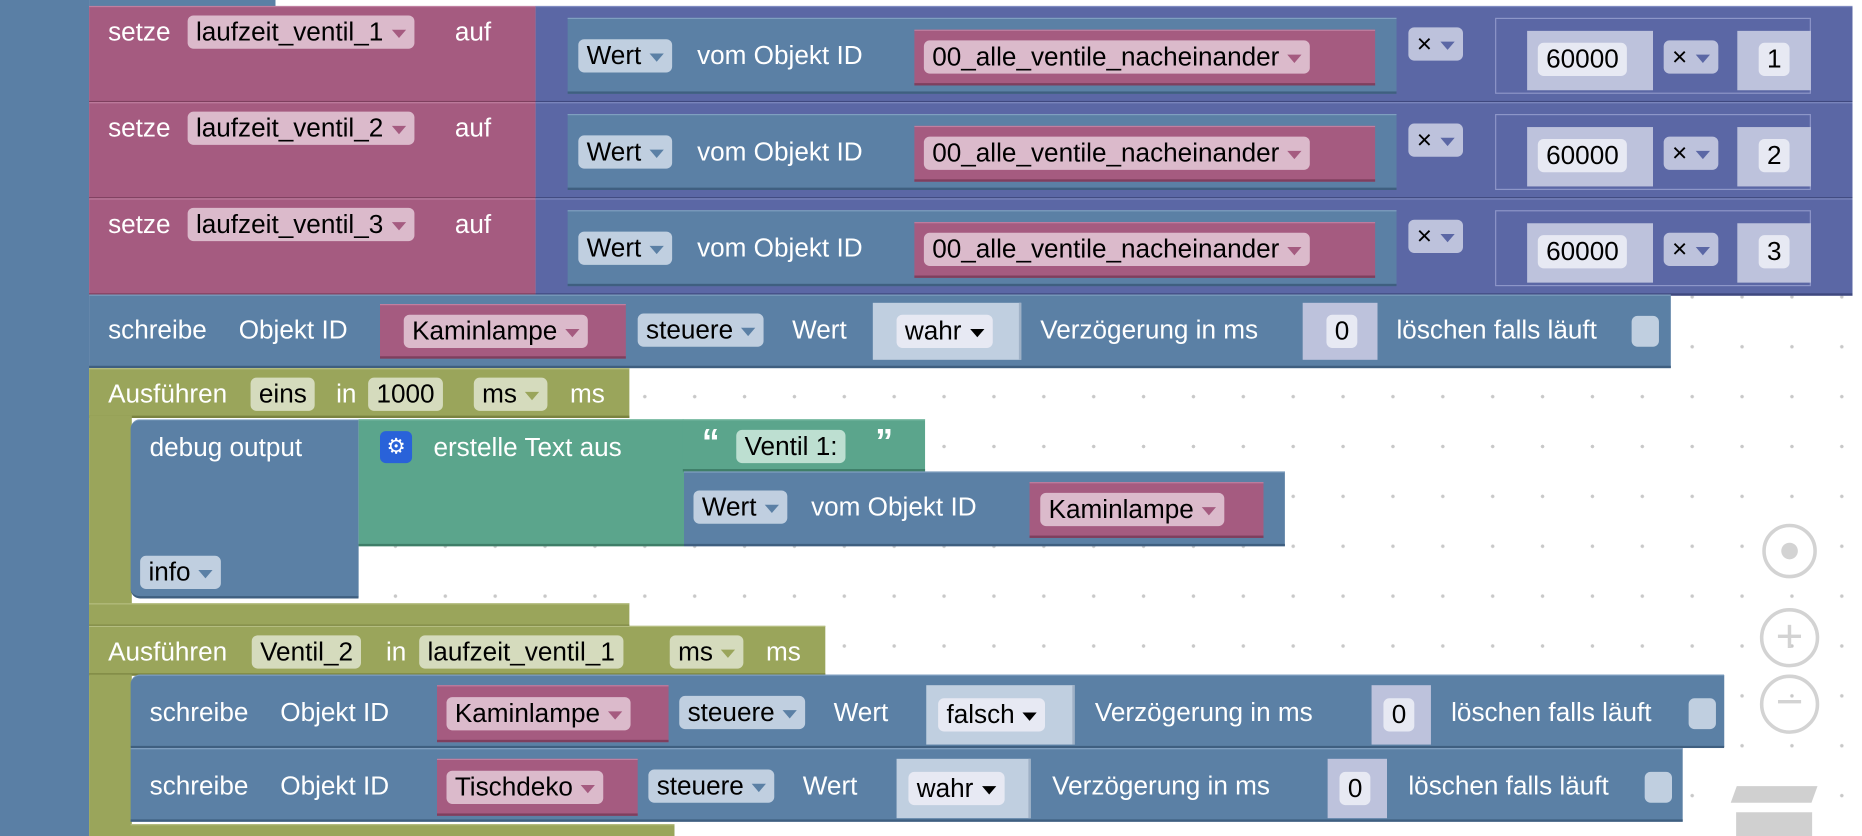 This screenshot has width=1862, height=836. I want to click on timeout-name-field: eins, so click(283, 394).